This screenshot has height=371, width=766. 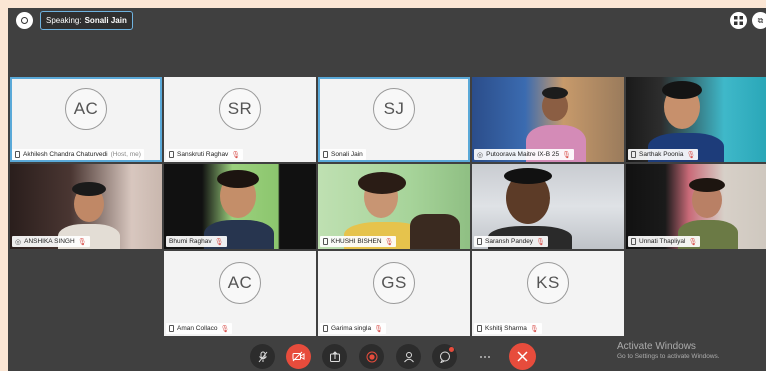 I want to click on grid-icon, so click(x=738, y=20).